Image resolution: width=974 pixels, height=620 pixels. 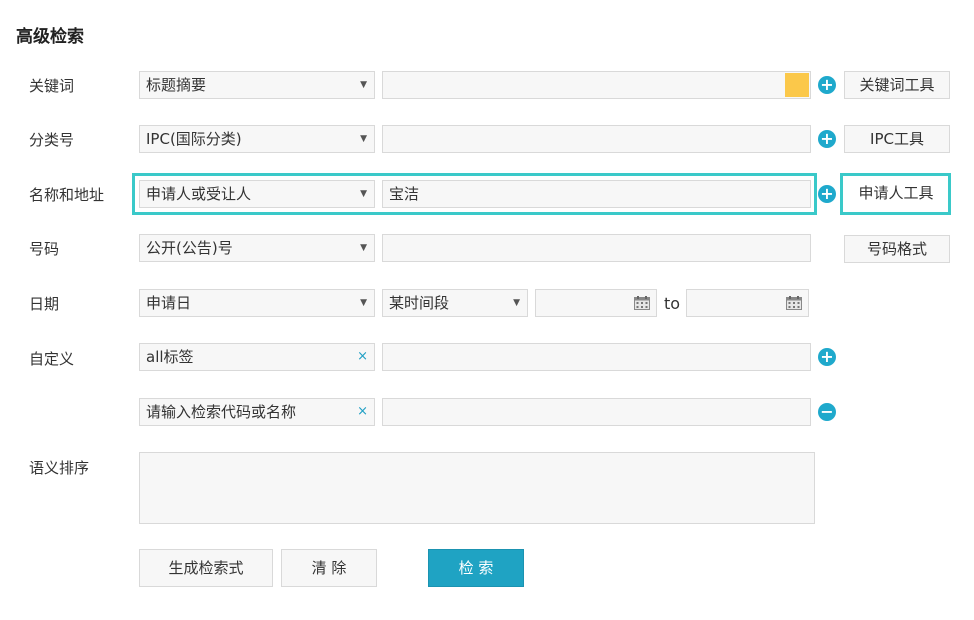 I want to click on date-type-select: 申请日 ▼, so click(x=257, y=303).